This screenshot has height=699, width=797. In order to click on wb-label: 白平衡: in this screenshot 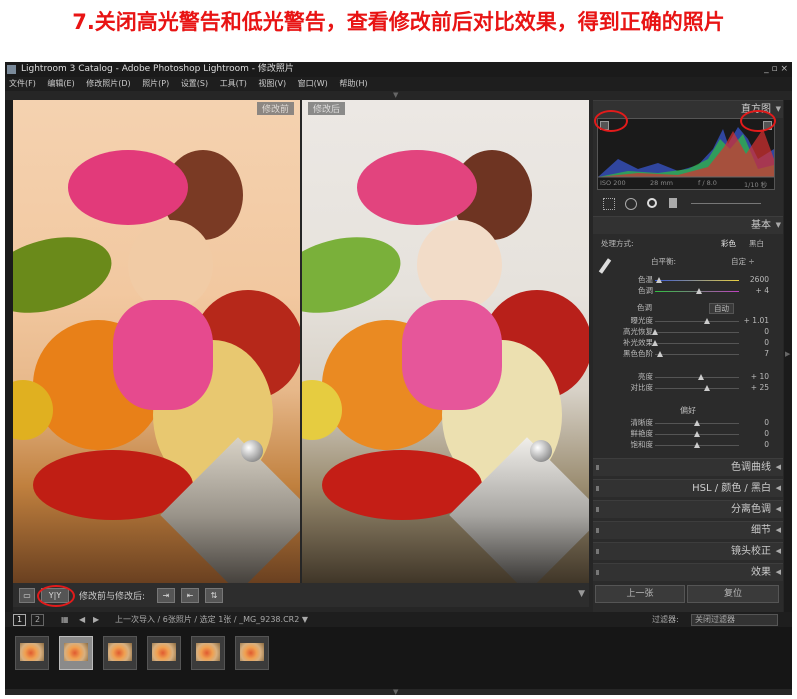, I will do `click(664, 261)`.